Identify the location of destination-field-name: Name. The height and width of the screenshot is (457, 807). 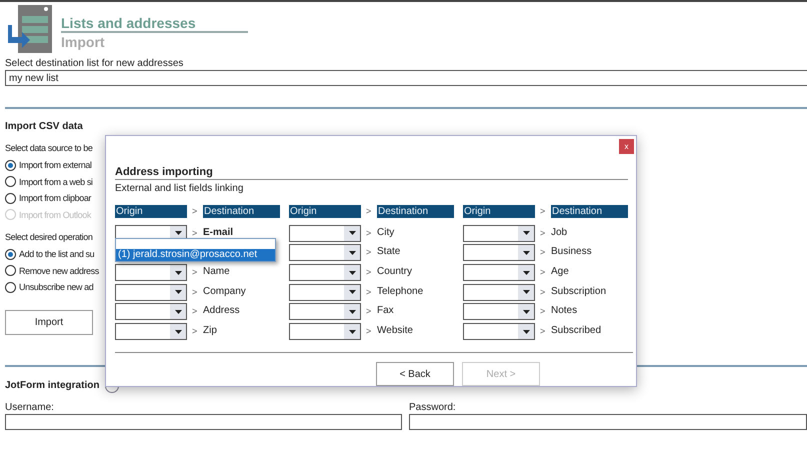
(217, 272).